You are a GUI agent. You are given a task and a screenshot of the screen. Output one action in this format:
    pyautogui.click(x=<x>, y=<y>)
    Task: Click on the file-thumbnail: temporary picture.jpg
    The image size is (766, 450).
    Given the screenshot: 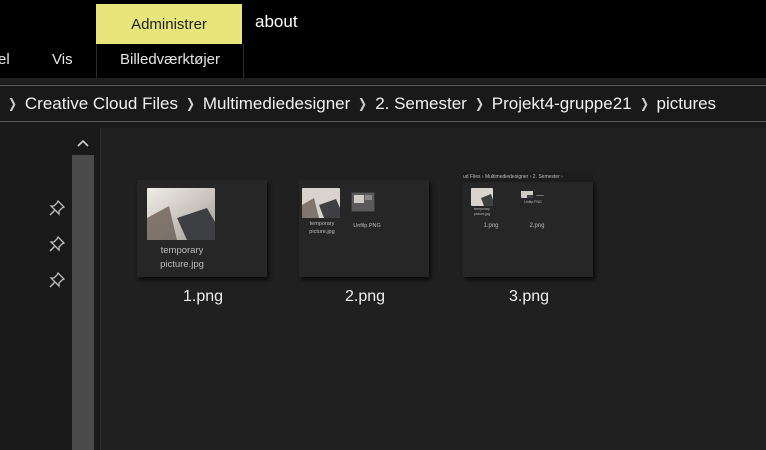 What is the action you would take?
    pyautogui.click(x=202, y=228)
    